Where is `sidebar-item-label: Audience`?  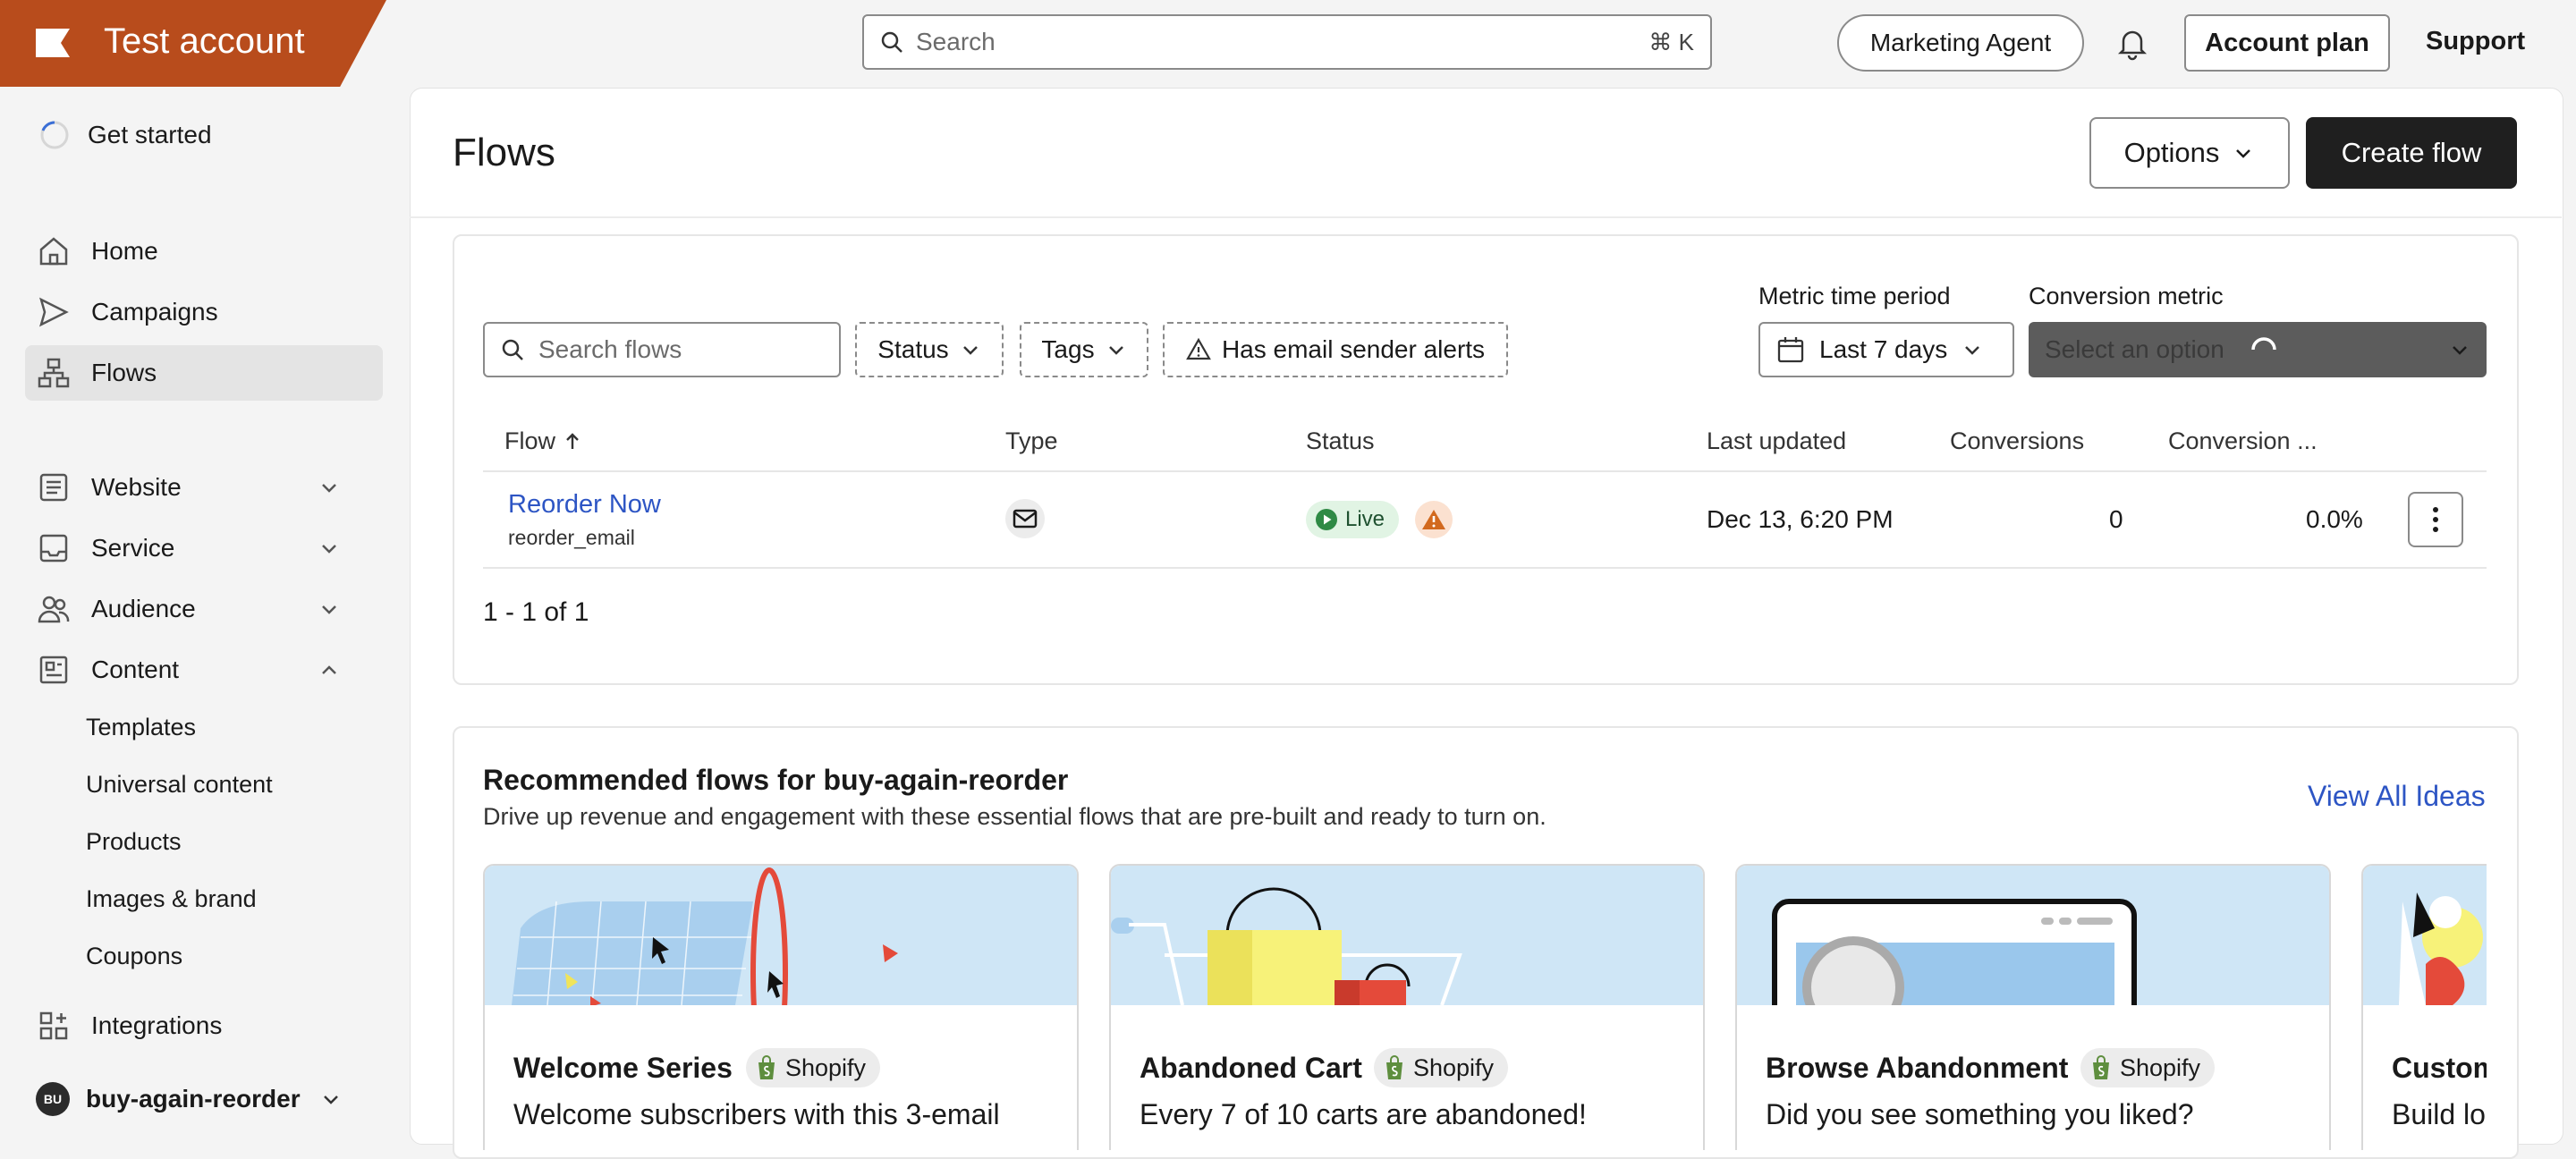 sidebar-item-label: Audience is located at coordinates (143, 608).